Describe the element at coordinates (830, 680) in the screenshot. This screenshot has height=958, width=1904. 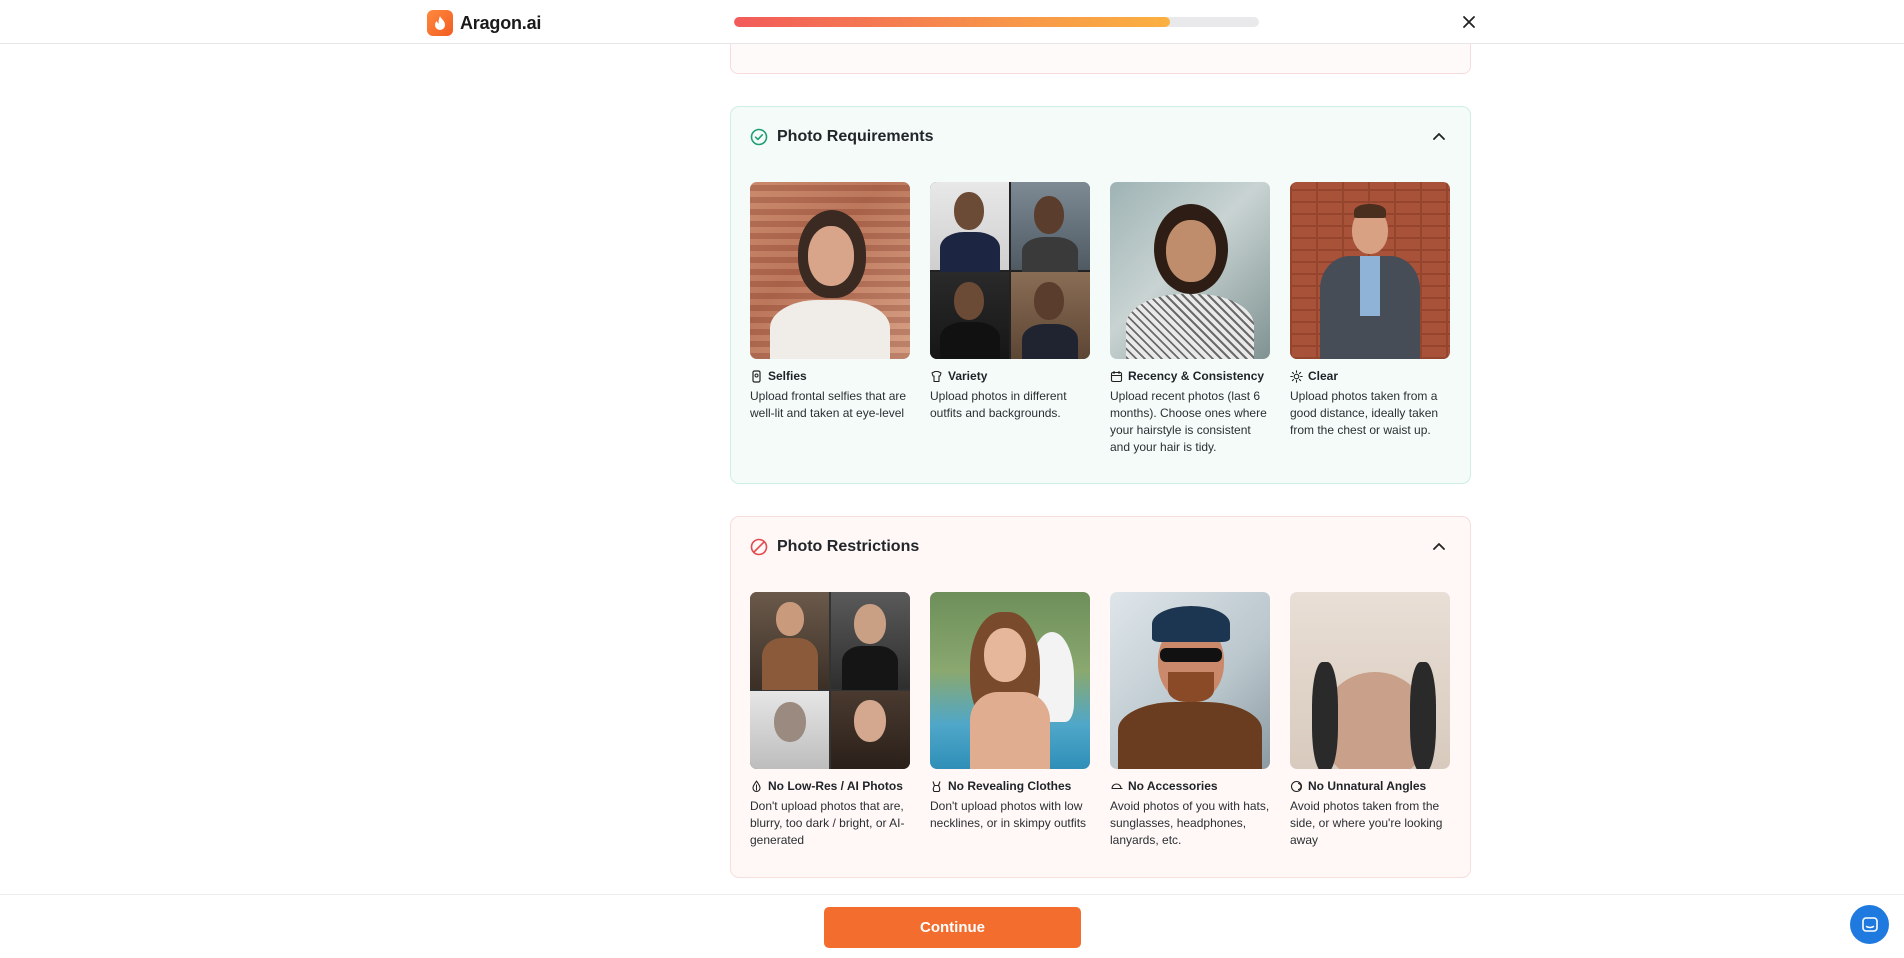
I see `low-res-example-photo` at that location.